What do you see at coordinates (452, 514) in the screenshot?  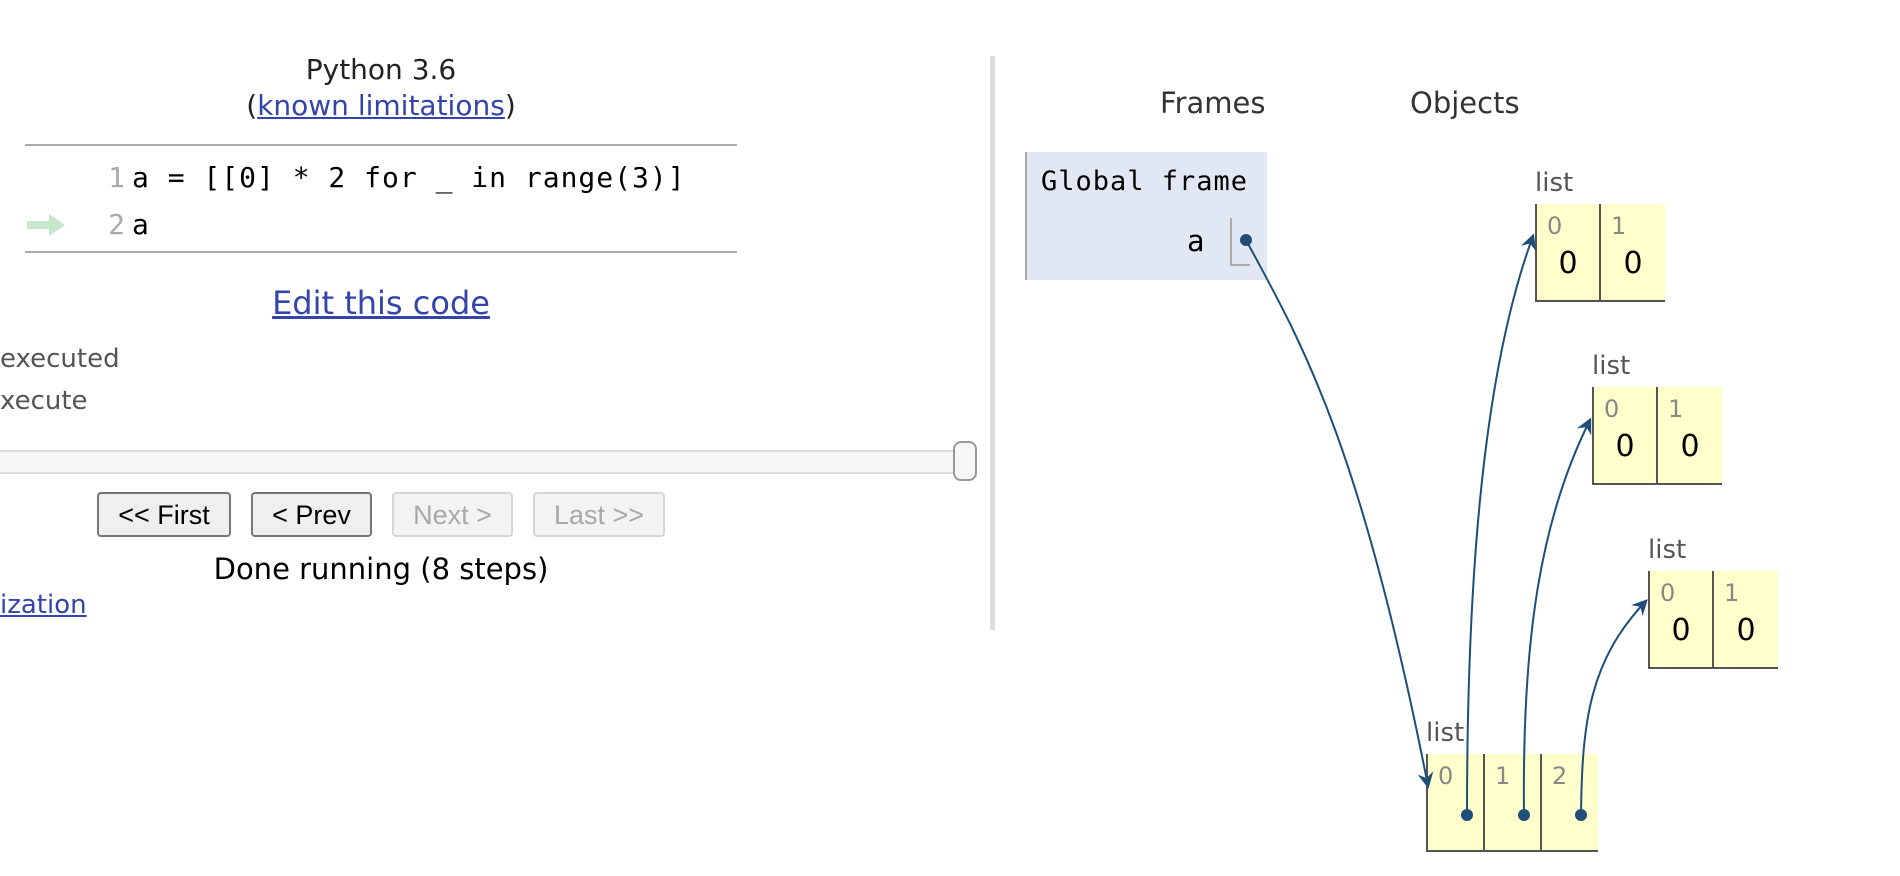 I see `next-button: Next >` at bounding box center [452, 514].